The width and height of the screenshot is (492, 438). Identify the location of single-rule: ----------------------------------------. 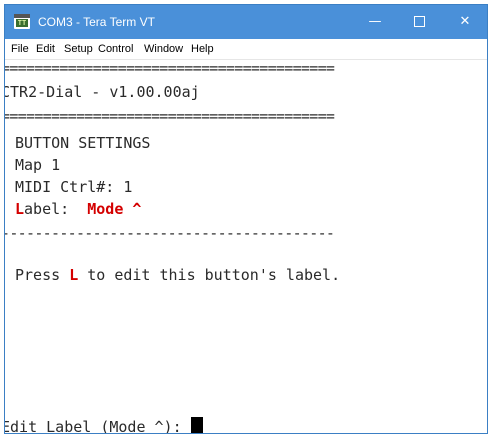
(169, 233).